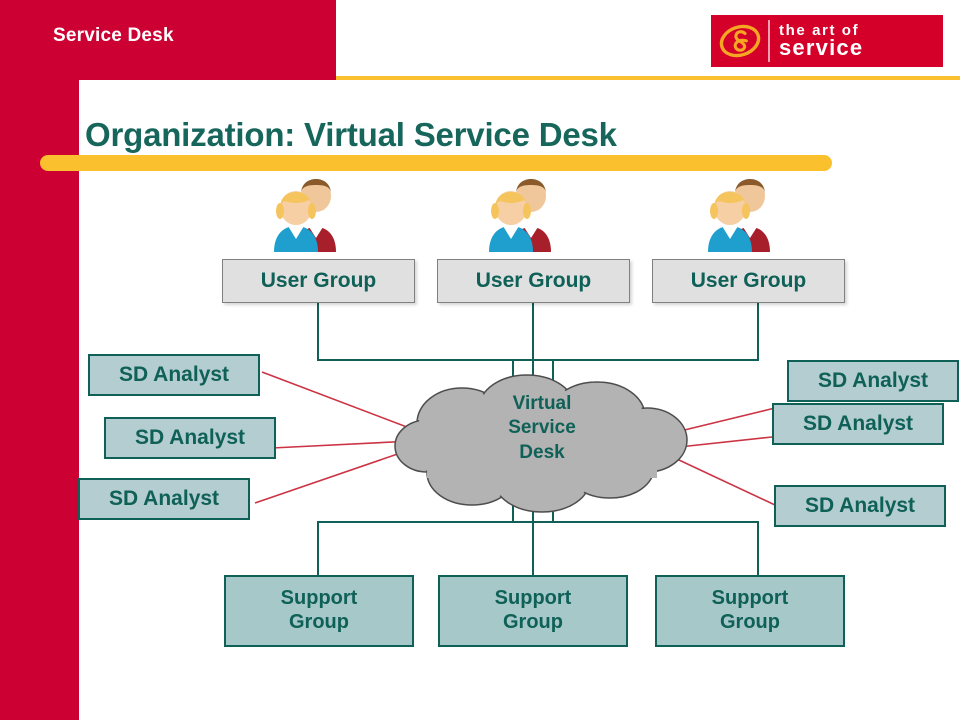 This screenshot has height=720, width=960. Describe the element at coordinates (542, 403) in the screenshot. I see `cloud-label-line-1: Virtual` at that location.